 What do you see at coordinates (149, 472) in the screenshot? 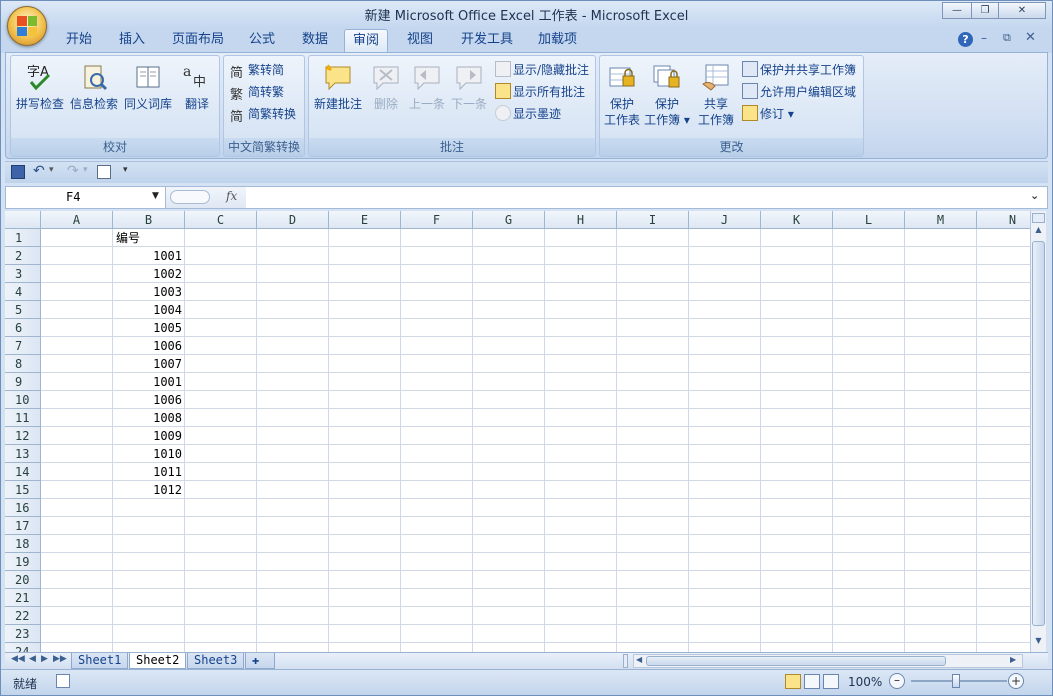
I see `cell-b14: 1011` at bounding box center [149, 472].